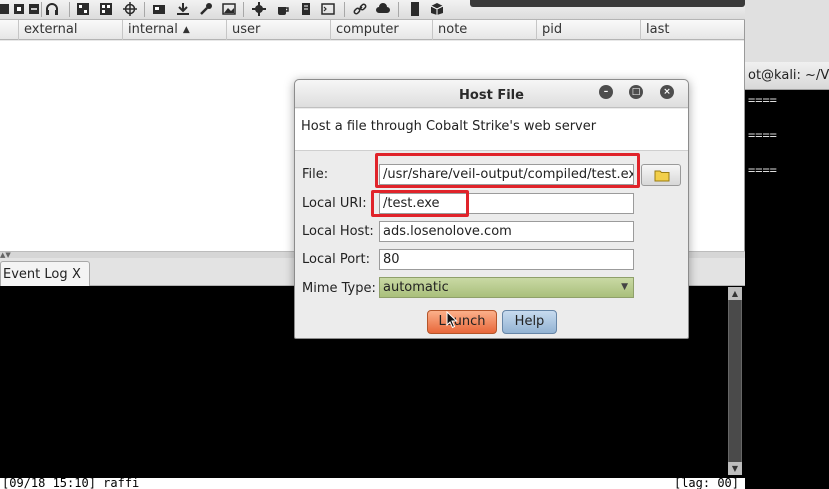 This screenshot has width=829, height=489. Describe the element at coordinates (735, 293) in the screenshot. I see `scroll-up-icon: ▲` at that location.